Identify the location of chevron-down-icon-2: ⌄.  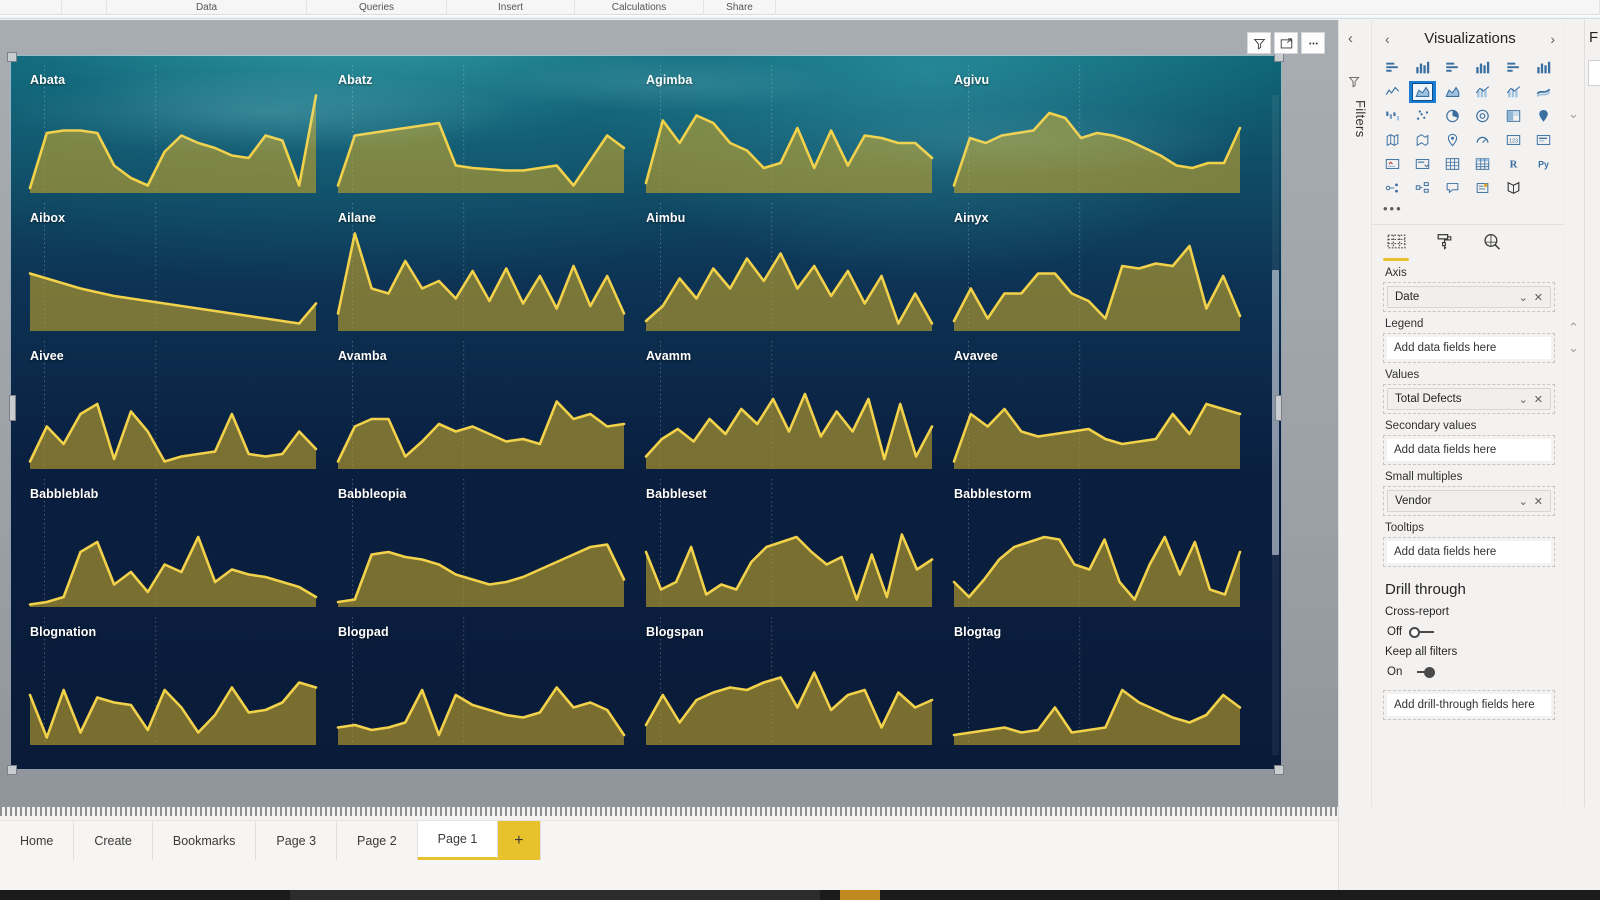
(1573, 348).